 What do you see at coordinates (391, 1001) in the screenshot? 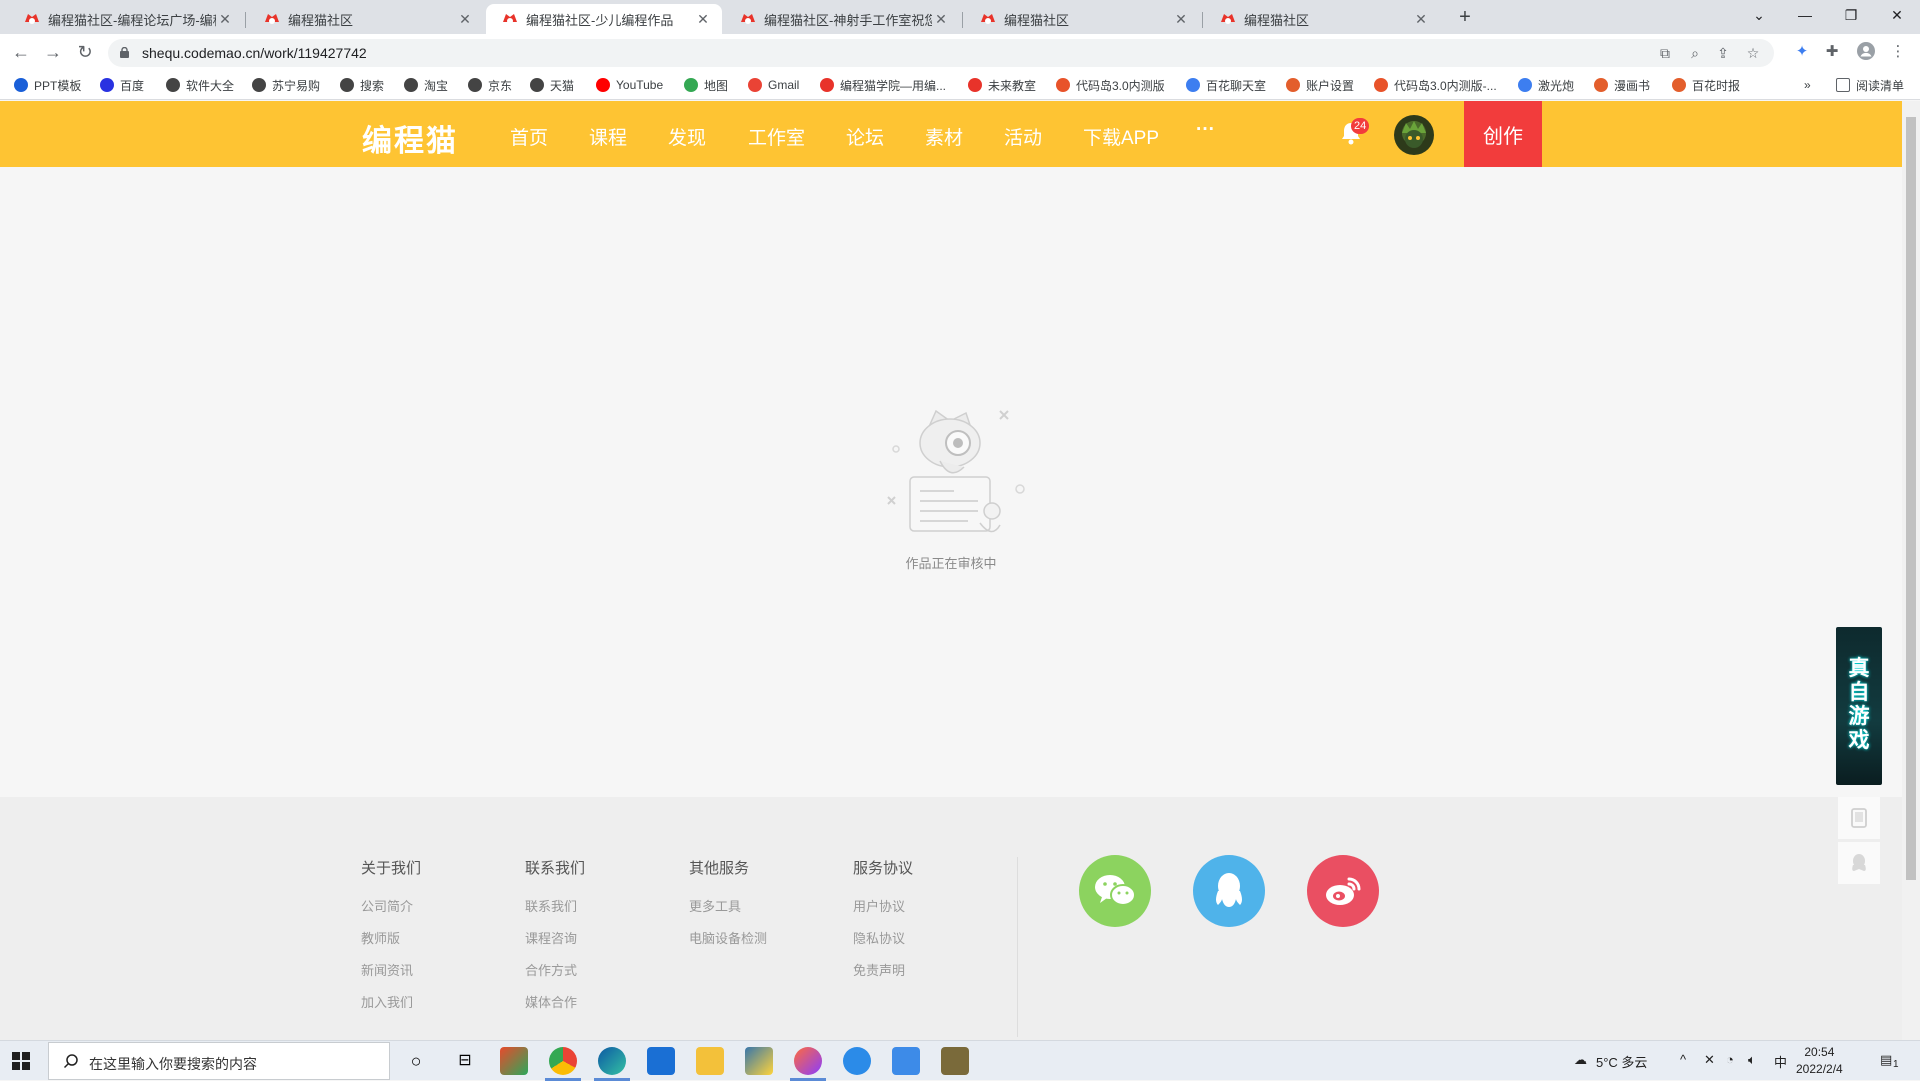
I see `footer-link: 加入我们` at bounding box center [391, 1001].